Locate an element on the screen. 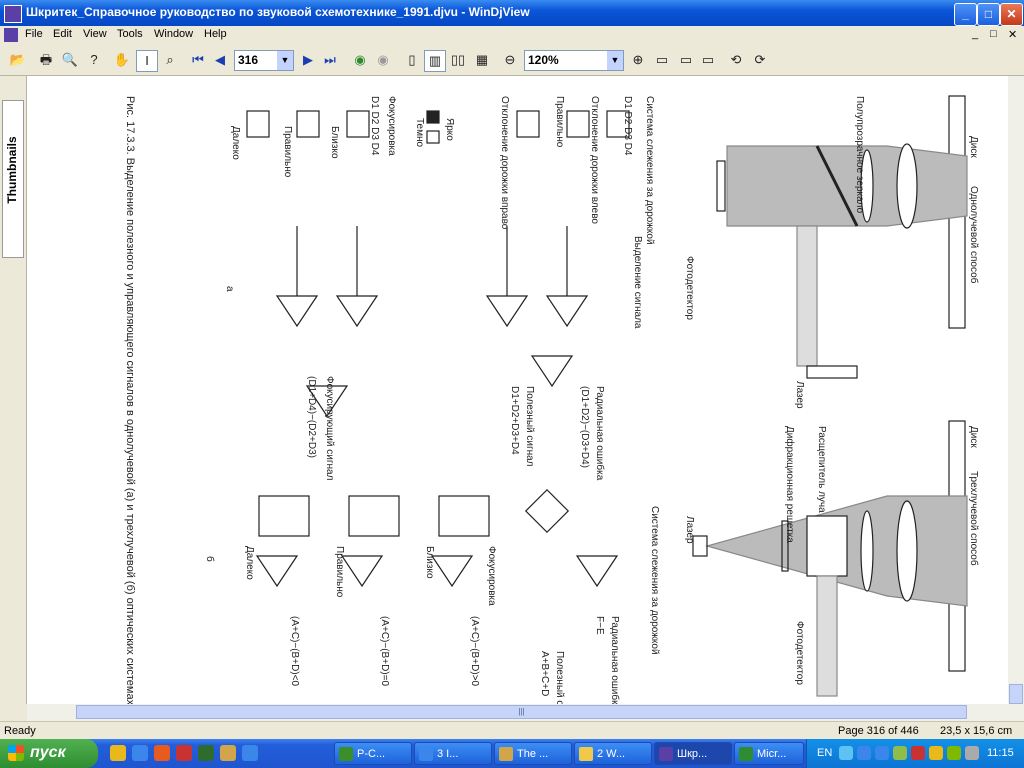 The width and height of the screenshot is (1024, 768). vertical-scroll-thumb is located at coordinates (1016, 694).